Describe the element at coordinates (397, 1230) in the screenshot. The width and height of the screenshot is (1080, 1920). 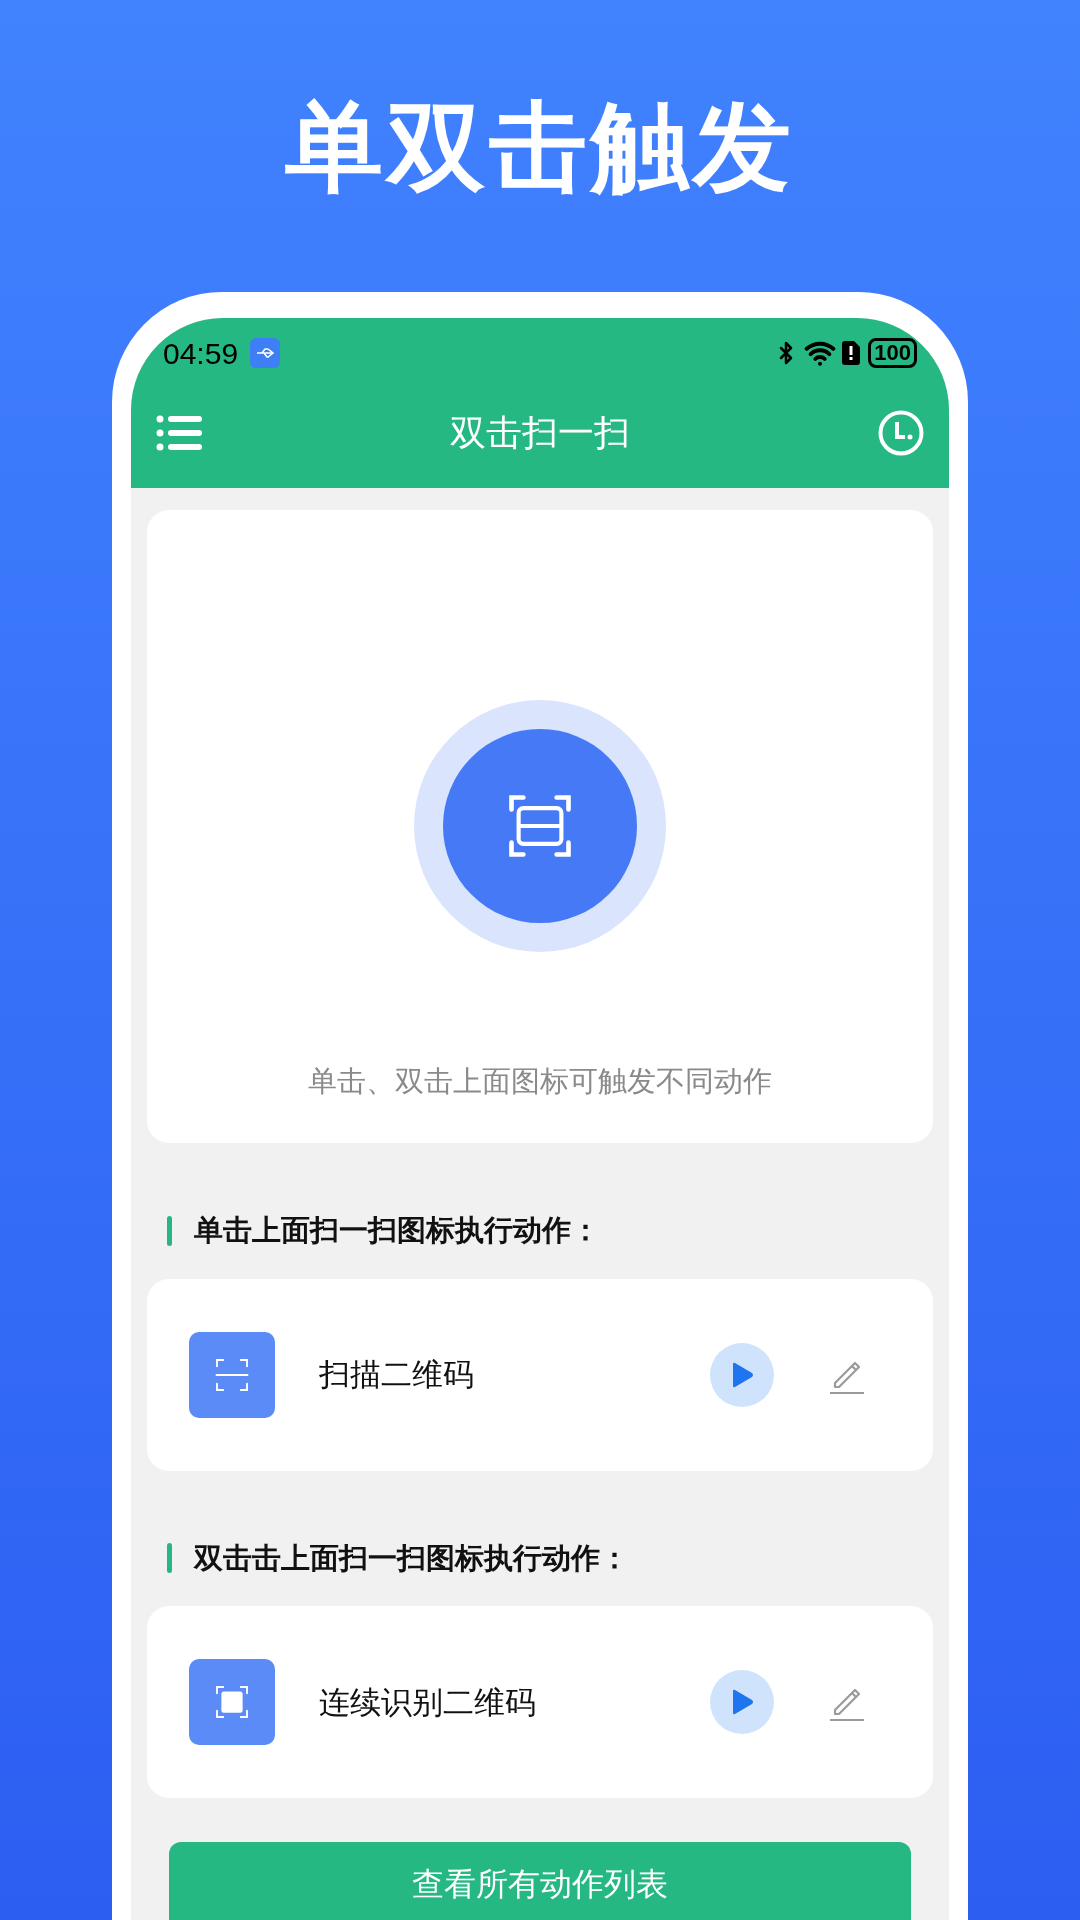
I see `section-title: 单击上面扫一扫图标执行动作：` at that location.